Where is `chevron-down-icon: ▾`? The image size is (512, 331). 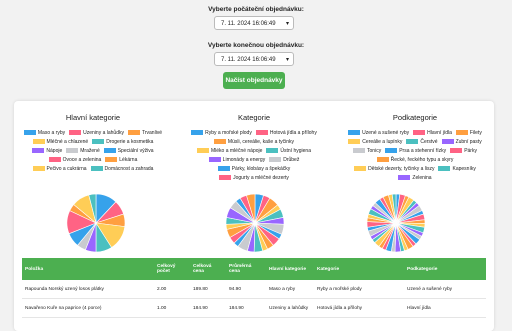
chevron-down-icon: ▾ is located at coordinates (287, 24).